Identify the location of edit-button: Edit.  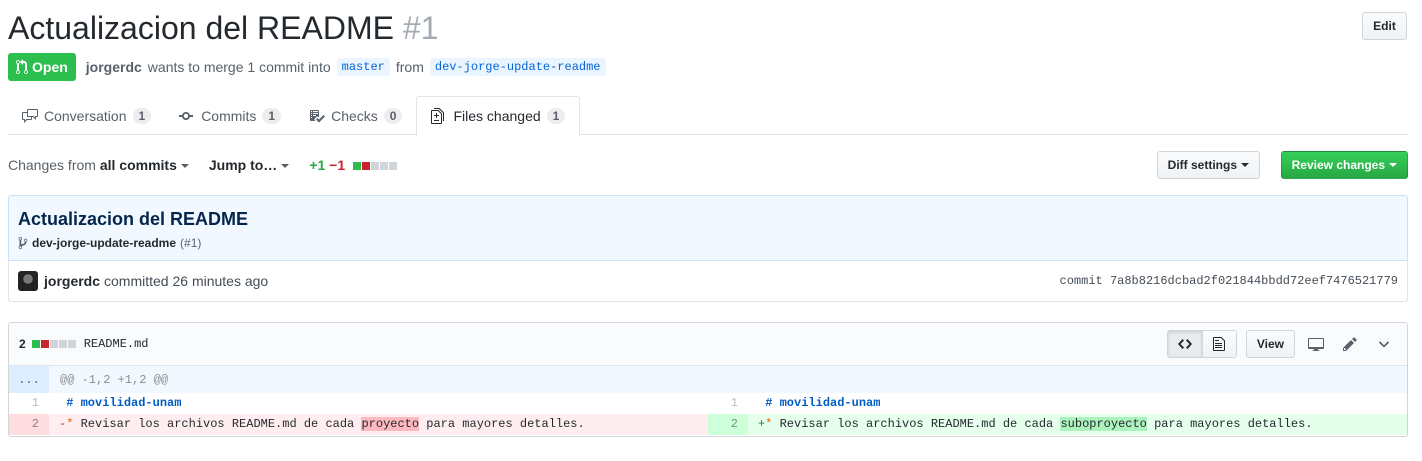
(1384, 26).